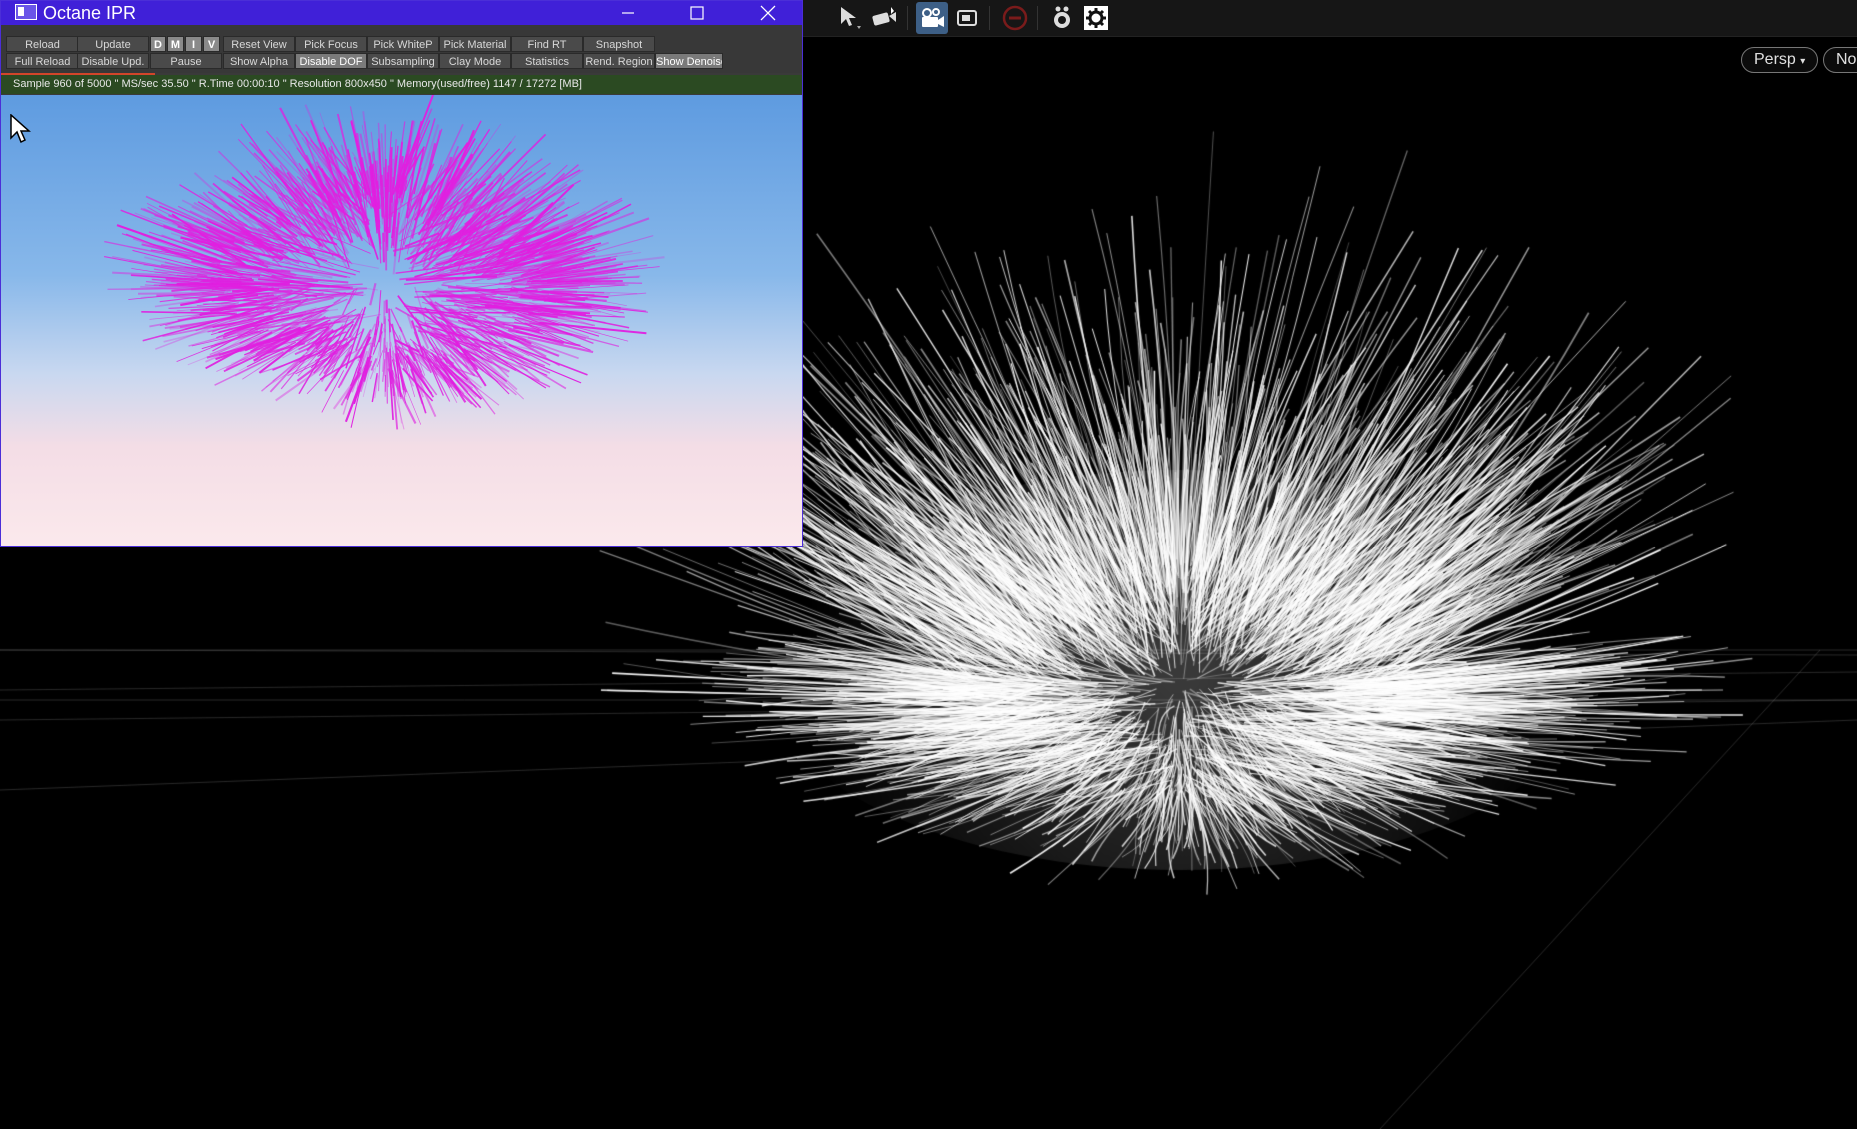 The width and height of the screenshot is (1857, 1129). I want to click on pick-whitep-button: Pick WhiteP, so click(403, 44).